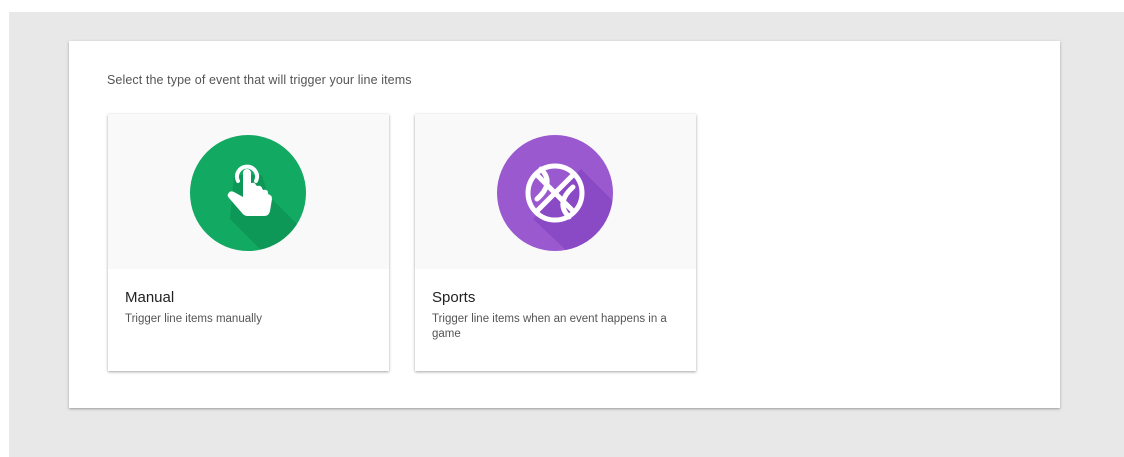 This screenshot has height=457, width=1124. What do you see at coordinates (454, 297) in the screenshot?
I see `card-title: Sports` at bounding box center [454, 297].